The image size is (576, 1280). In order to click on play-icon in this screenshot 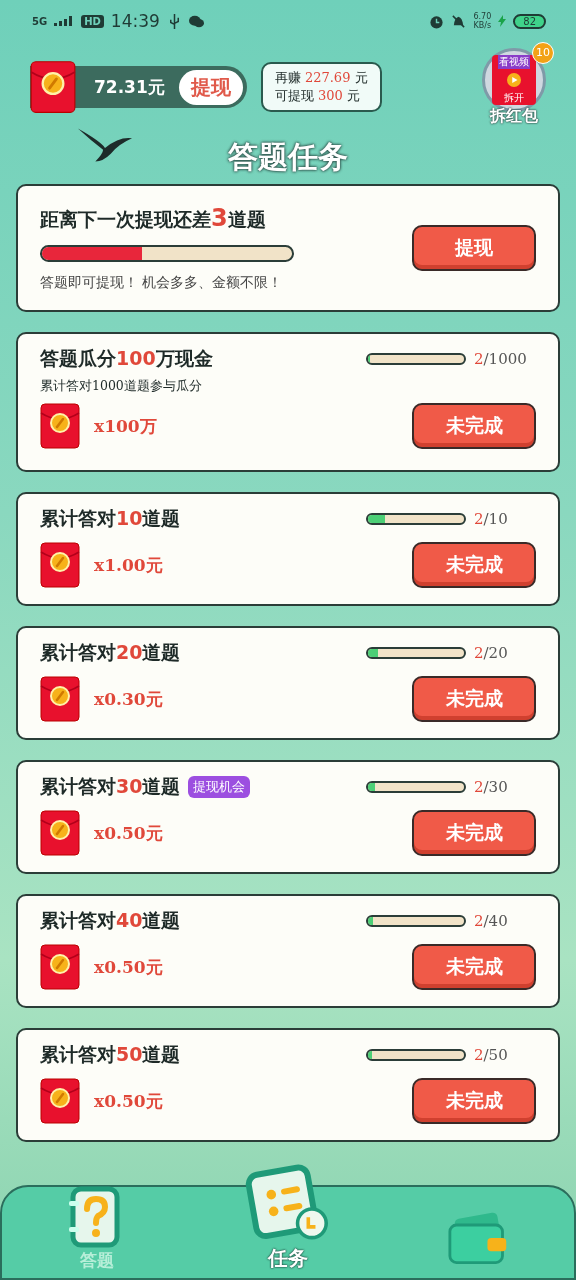, I will do `click(514, 79)`.